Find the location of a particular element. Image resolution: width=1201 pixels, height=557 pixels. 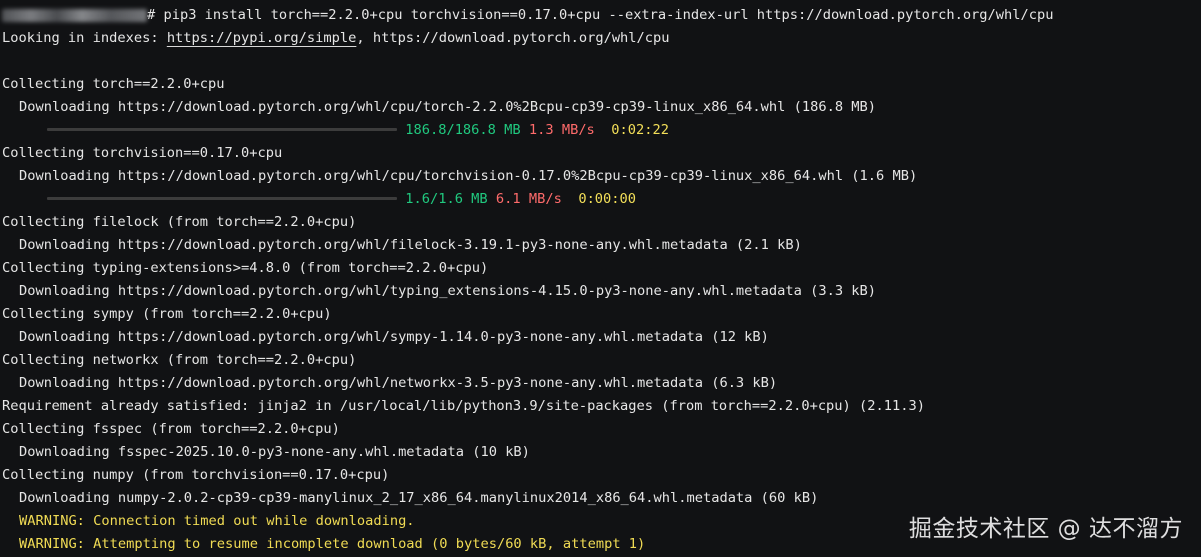

torchvision-progress-line: 1.6/1.6 MB 6.1 MB/s 0:00:00 is located at coordinates (599, 199).